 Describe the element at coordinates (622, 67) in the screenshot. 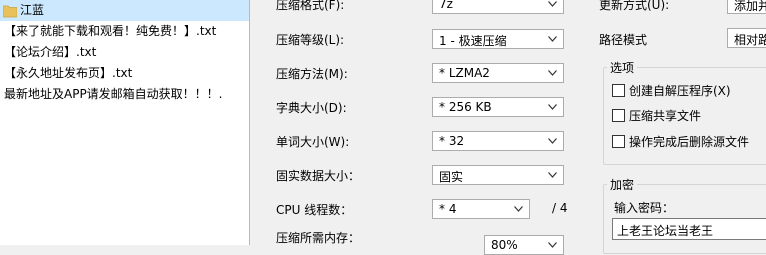

I see `options-group-title: 选项` at that location.